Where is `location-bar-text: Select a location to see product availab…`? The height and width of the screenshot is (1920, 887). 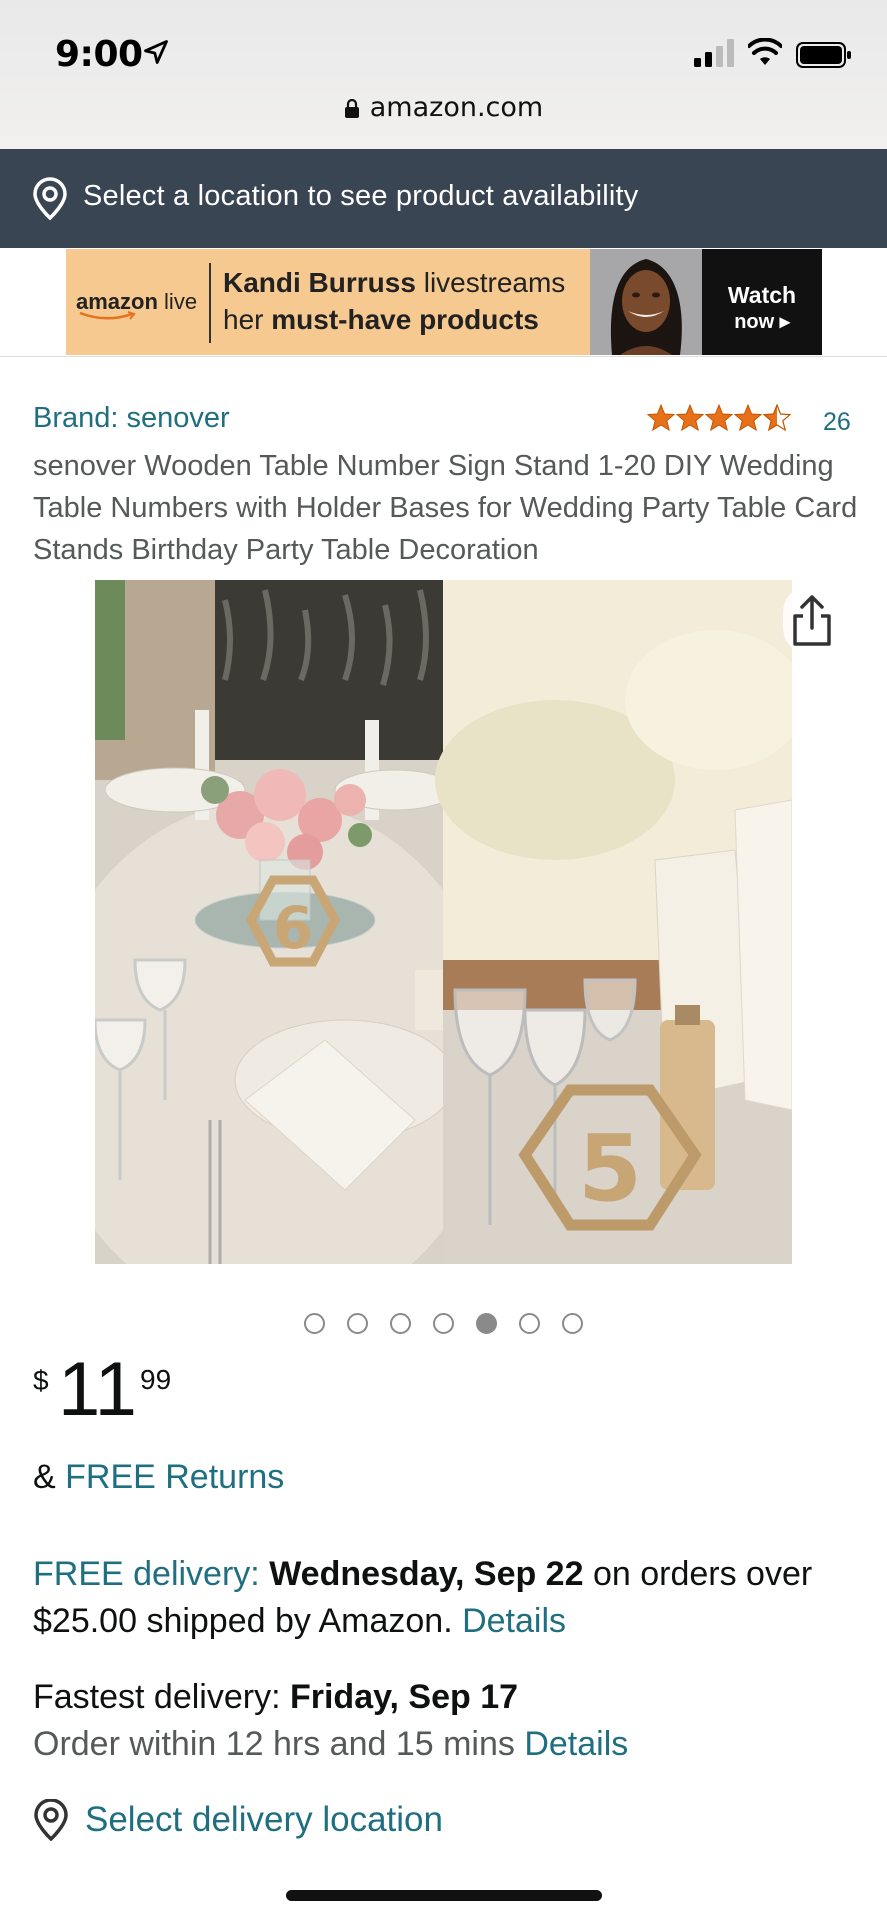
location-bar-text: Select a location to see product availab… is located at coordinates (361, 196).